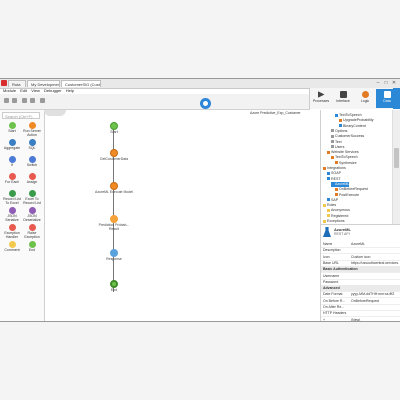  I want to click on forward-icon, so click(14, 100).